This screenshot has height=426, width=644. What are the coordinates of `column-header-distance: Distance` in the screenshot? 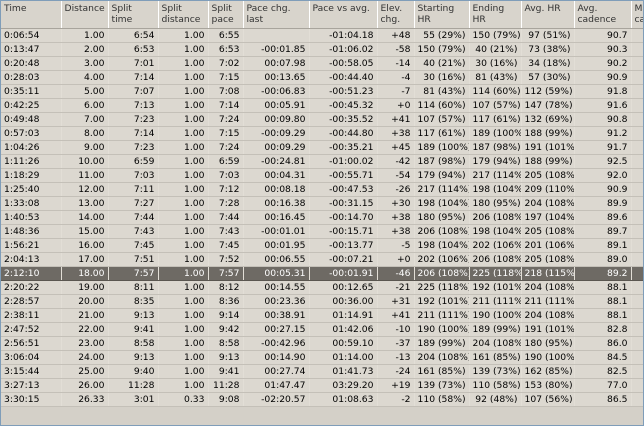 It's located at (85, 15).